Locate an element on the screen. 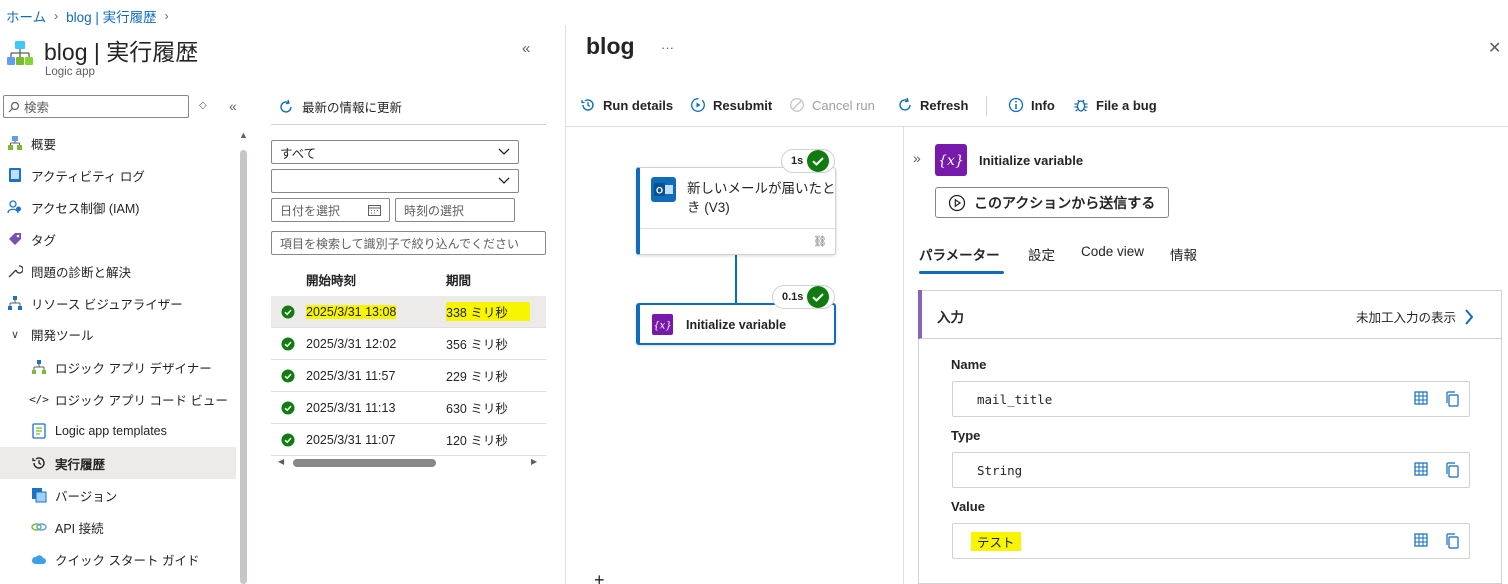 The width and height of the screenshot is (1508, 584). nav-item-quickstart: クイック スタート ガイド is located at coordinates (118, 559).